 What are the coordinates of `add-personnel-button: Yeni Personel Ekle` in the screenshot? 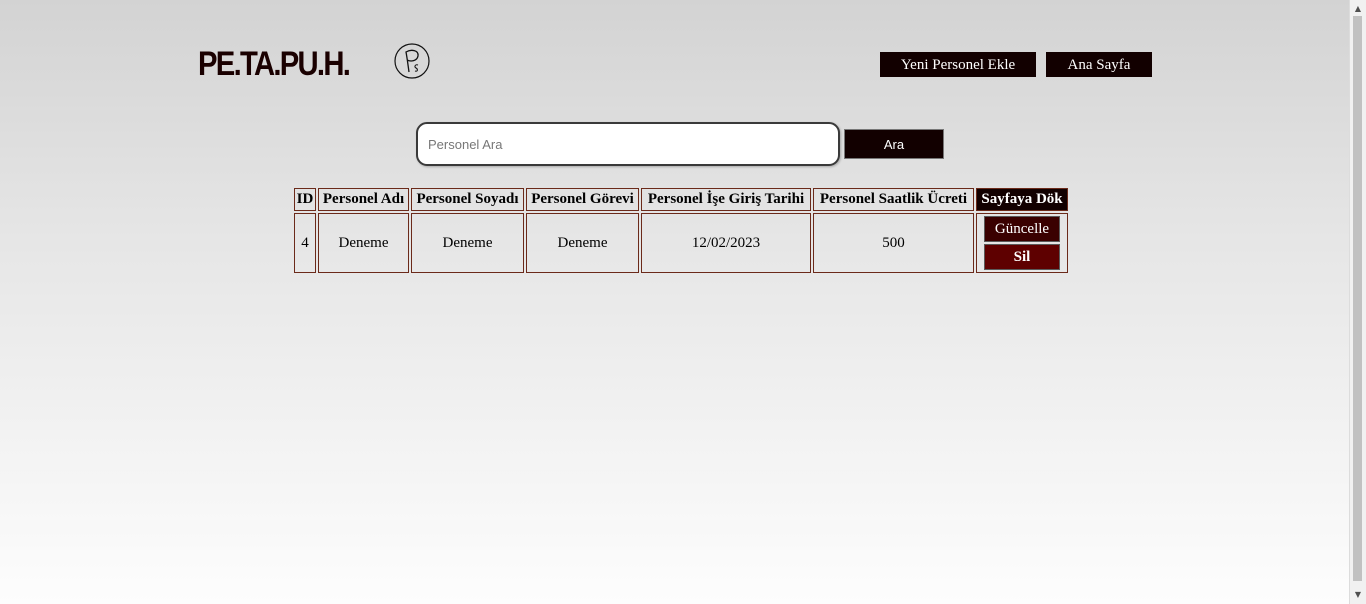 It's located at (958, 64).